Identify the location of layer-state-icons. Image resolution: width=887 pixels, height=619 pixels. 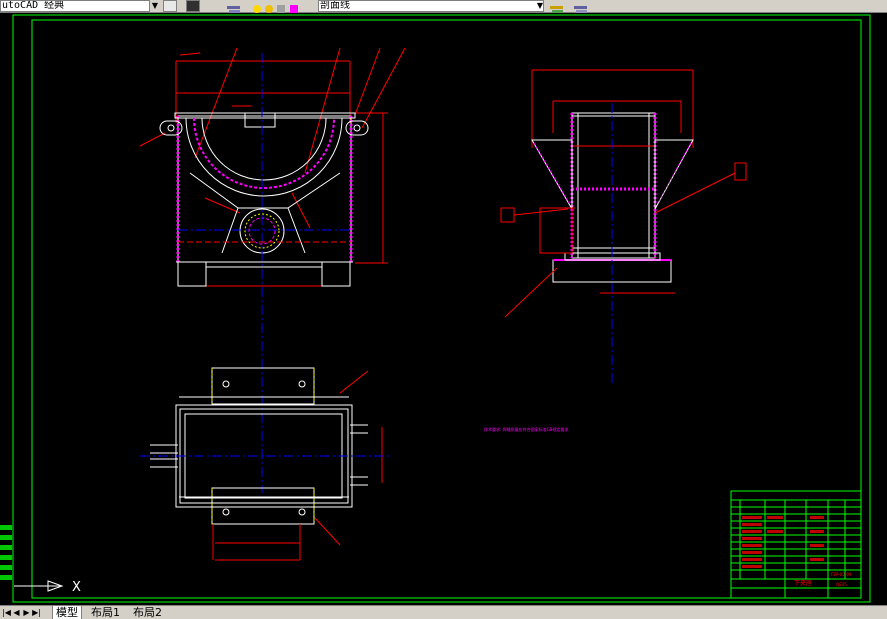
(282, 6).